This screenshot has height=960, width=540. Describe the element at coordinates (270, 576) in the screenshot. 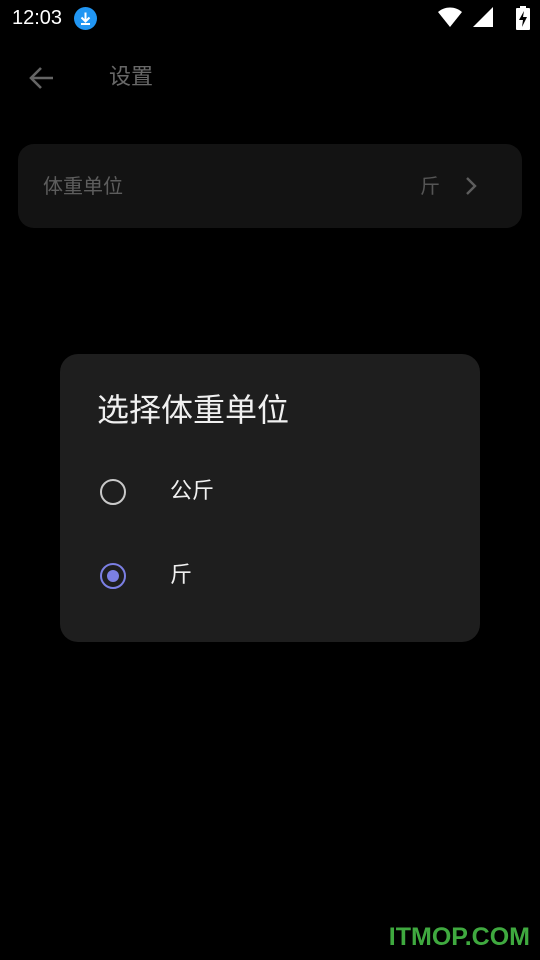

I see `option-jin: 斤` at that location.